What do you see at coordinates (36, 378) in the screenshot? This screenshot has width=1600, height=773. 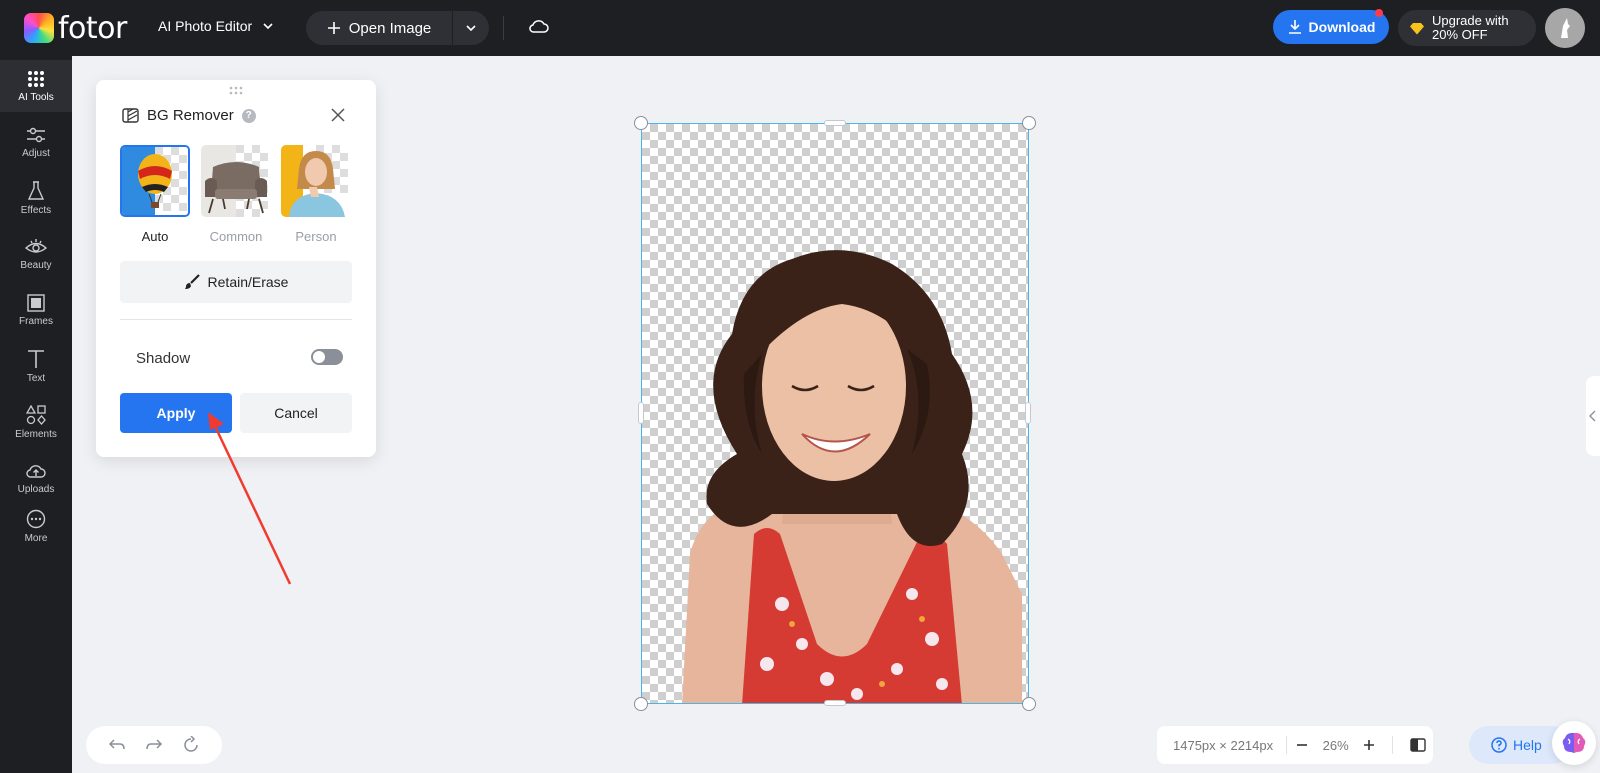 I see `sidebar-item-label: Text` at bounding box center [36, 378].